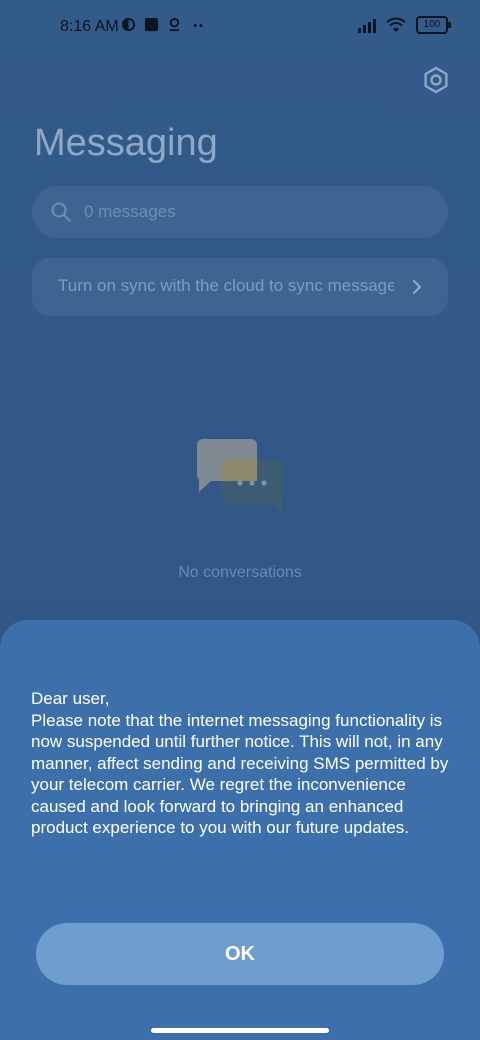 The height and width of the screenshot is (1040, 480). Describe the element at coordinates (240, 1030) in the screenshot. I see `home-indicator` at that location.